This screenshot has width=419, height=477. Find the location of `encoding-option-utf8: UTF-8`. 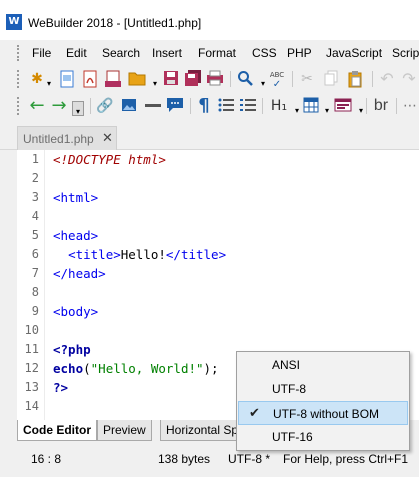

encoding-option-utf8: UTF-8 is located at coordinates (323, 389).